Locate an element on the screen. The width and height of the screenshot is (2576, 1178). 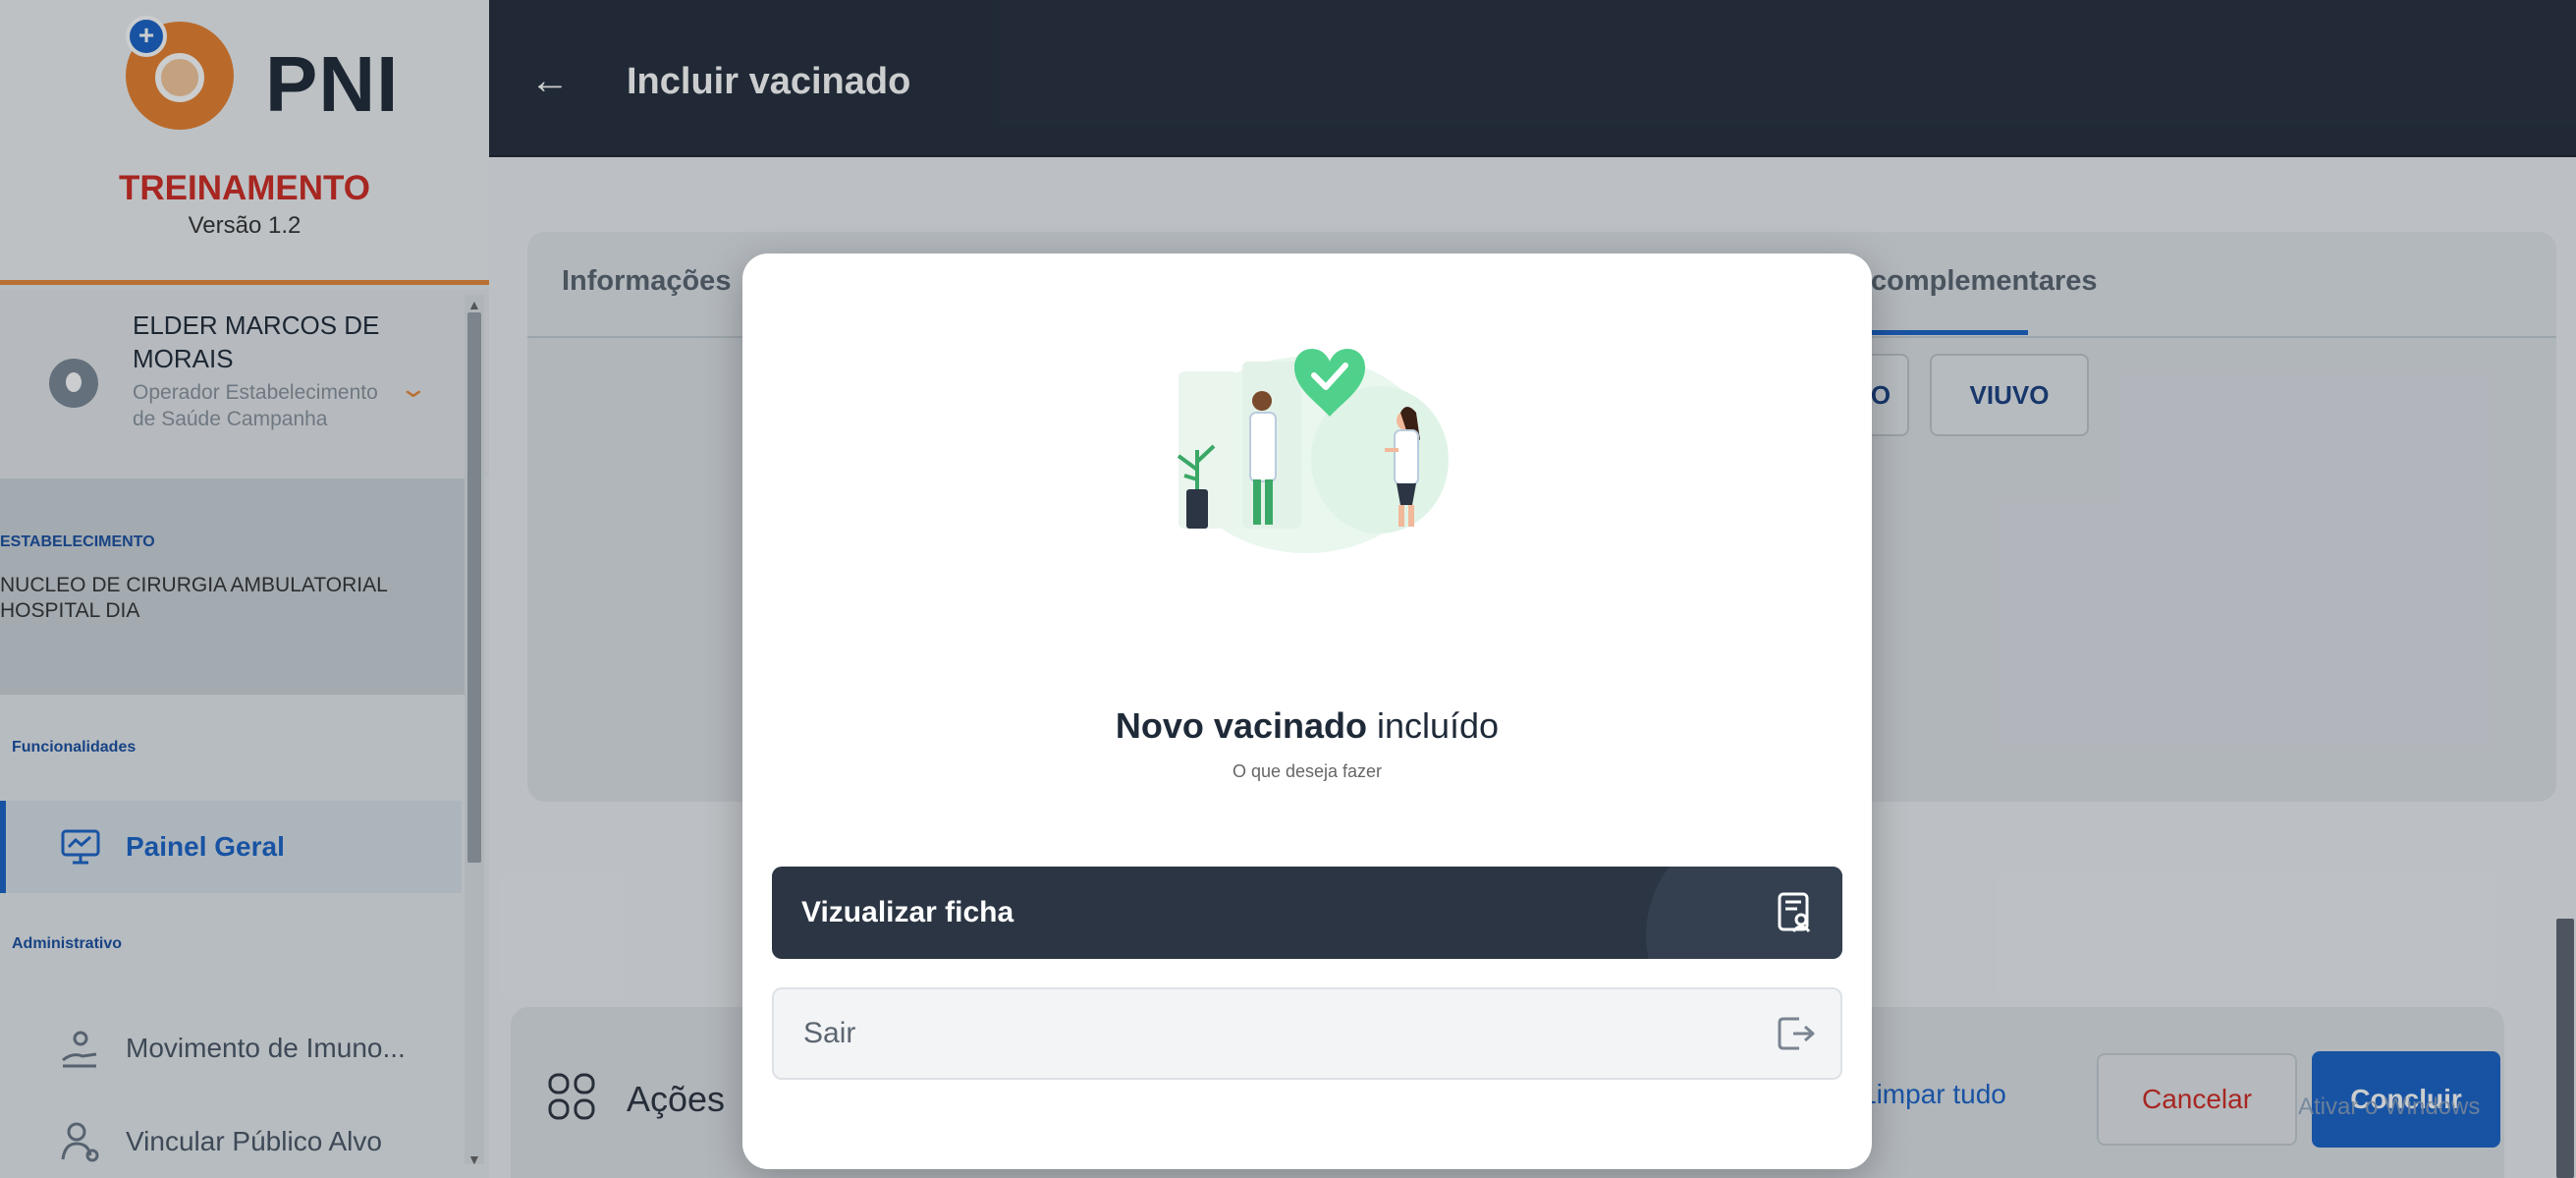
dialog-title-main: Novo vacinado is located at coordinates (1241, 725).